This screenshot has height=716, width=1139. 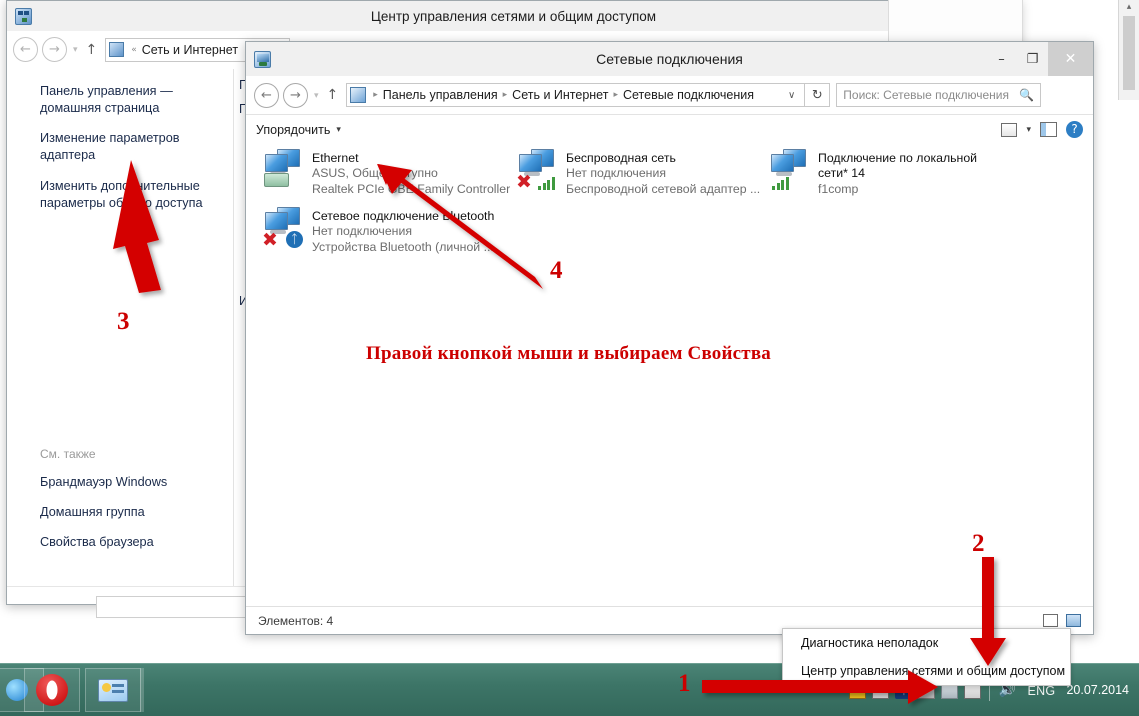 I want to click on up-button-back: ↑, so click(x=92, y=50).